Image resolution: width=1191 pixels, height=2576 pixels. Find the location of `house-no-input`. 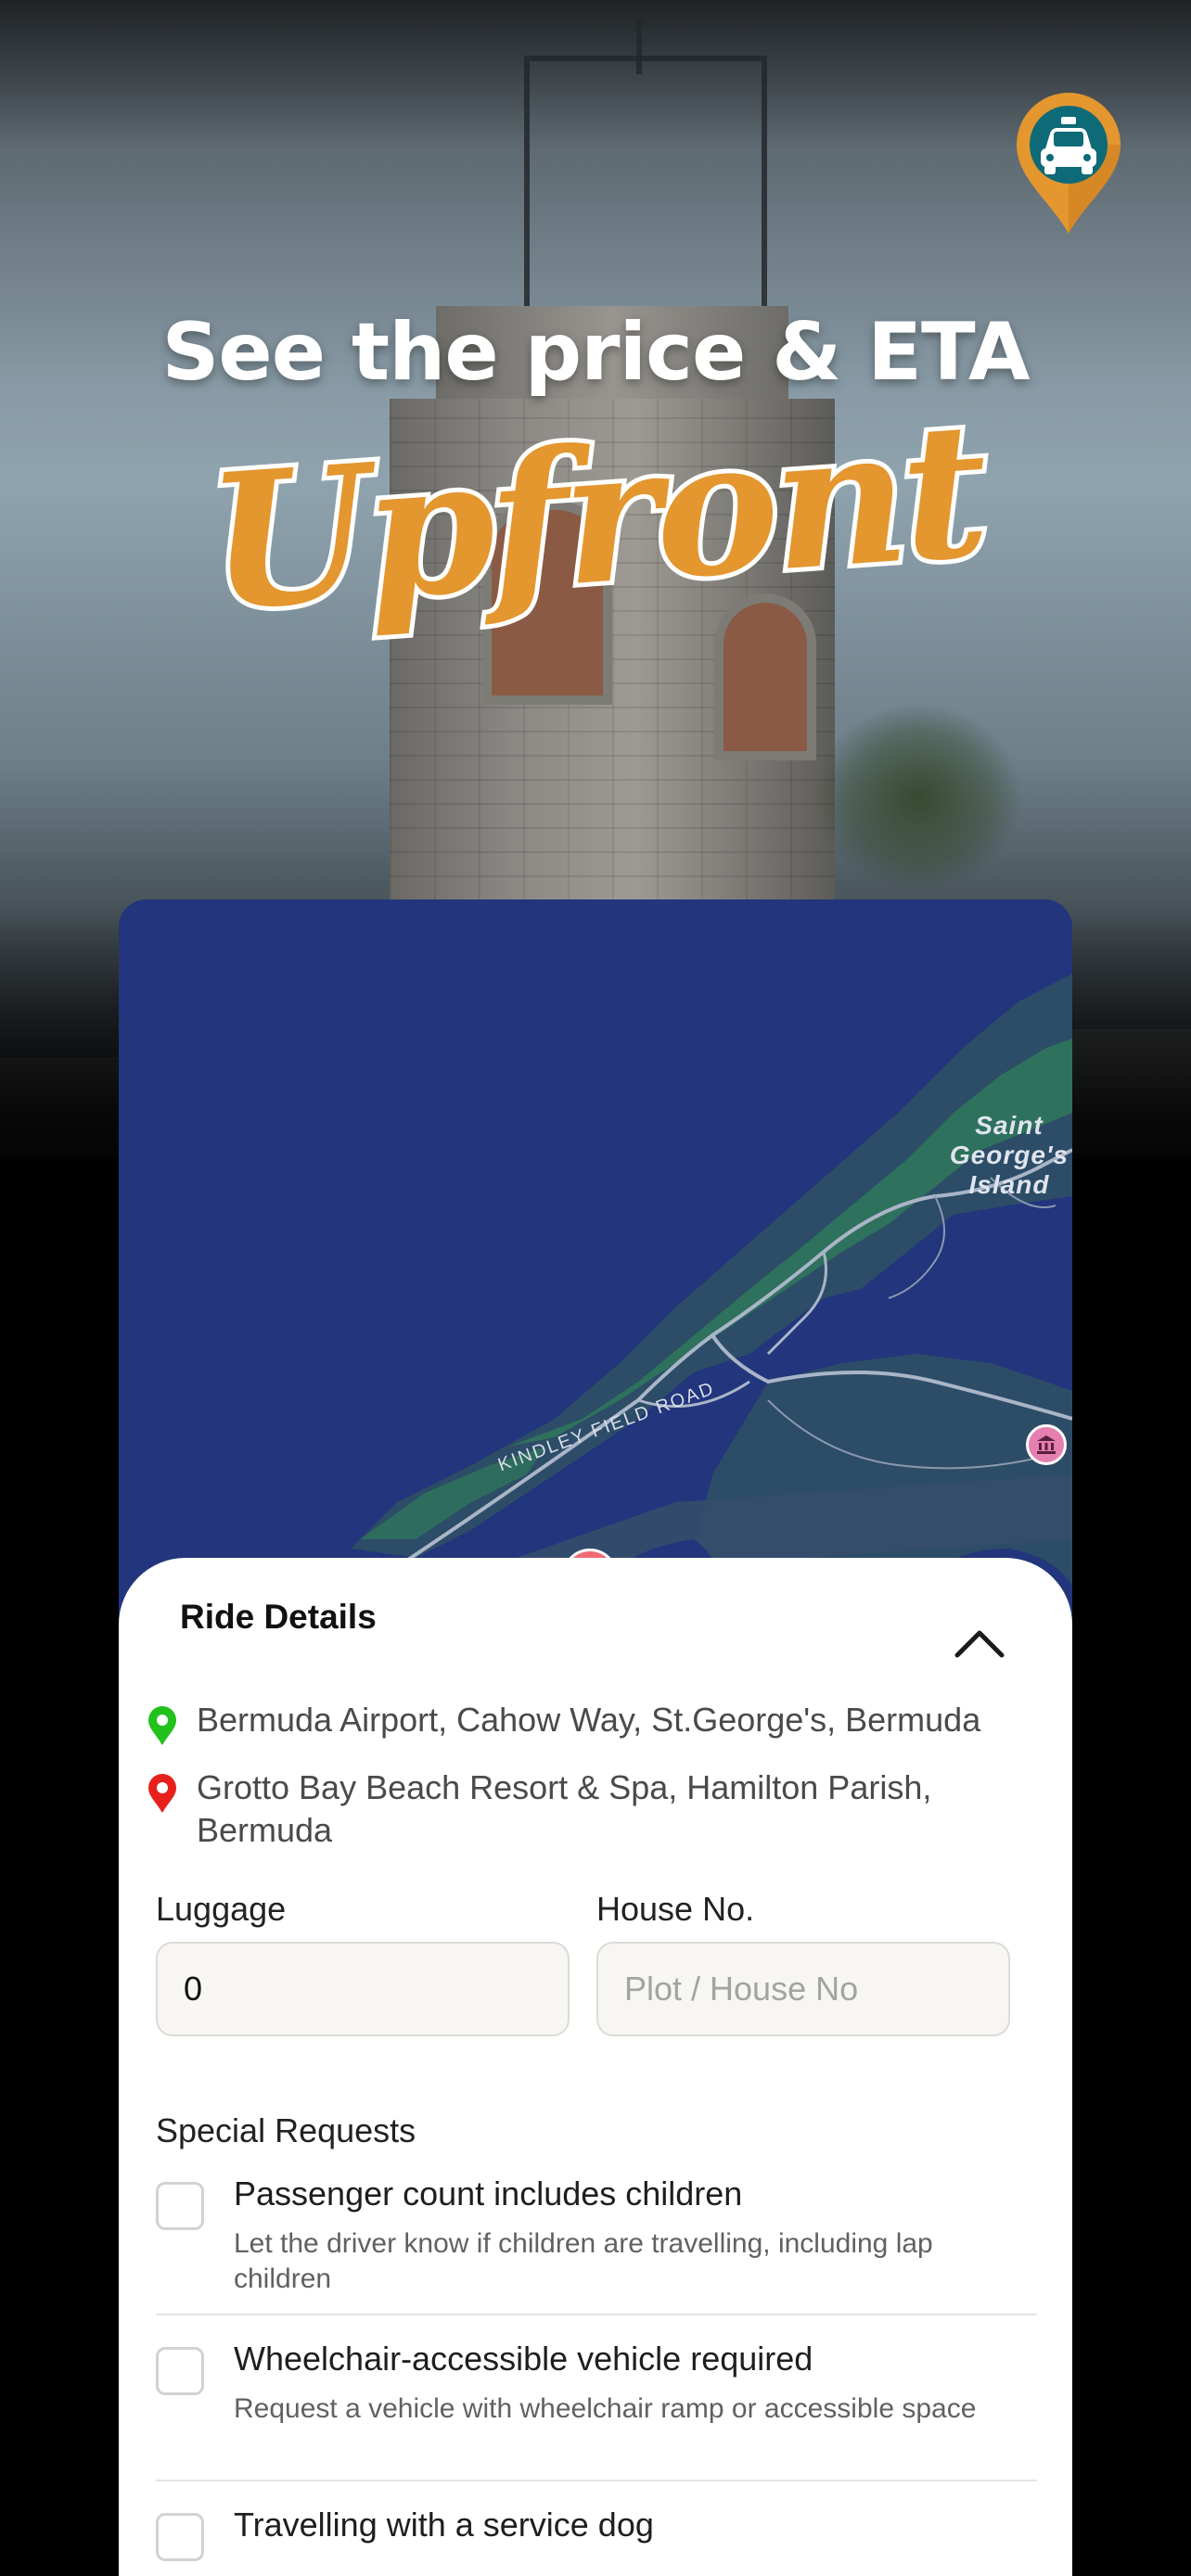

house-no-input is located at coordinates (803, 1989).